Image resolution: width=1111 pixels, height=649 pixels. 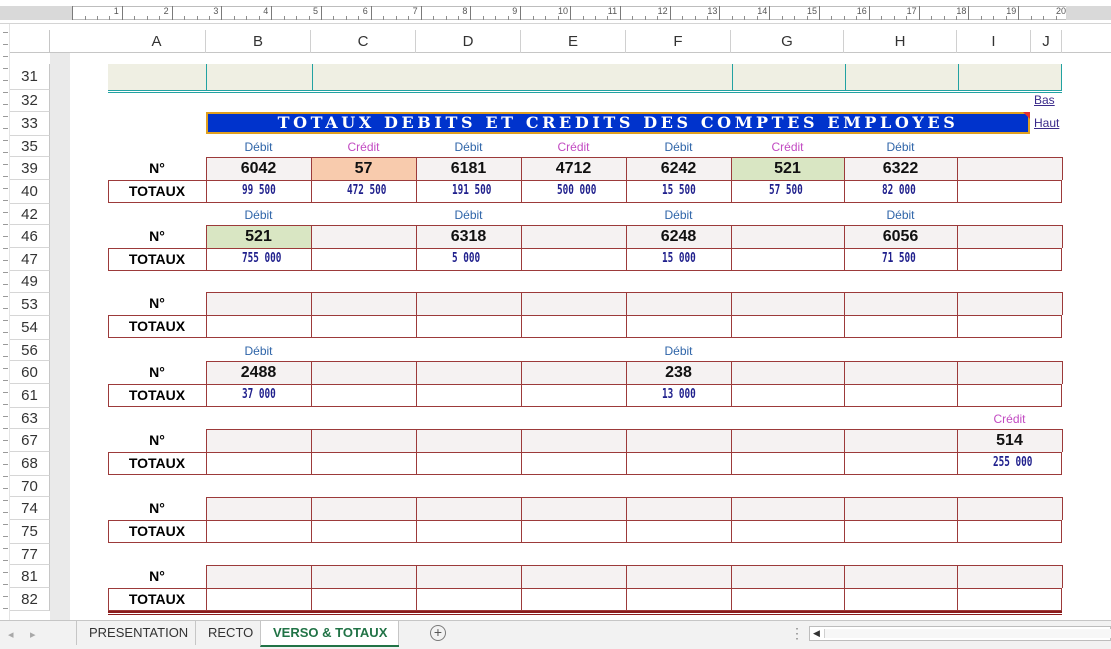 What do you see at coordinates (30, 532) in the screenshot?
I see `row-header-75: 75` at bounding box center [30, 532].